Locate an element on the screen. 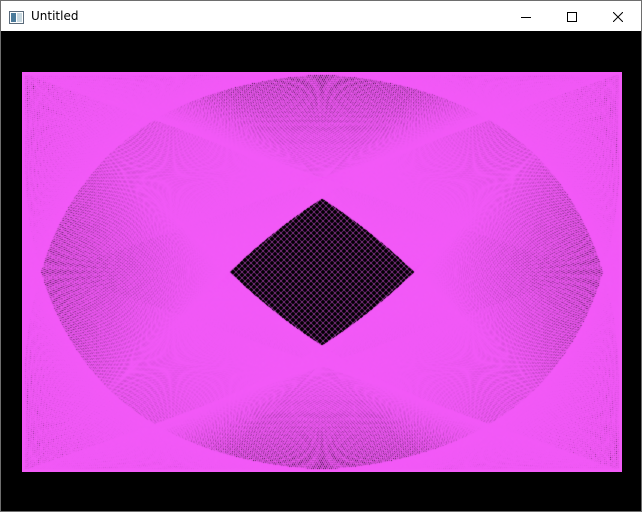  title-bar: Untitled is located at coordinates (321, 16).